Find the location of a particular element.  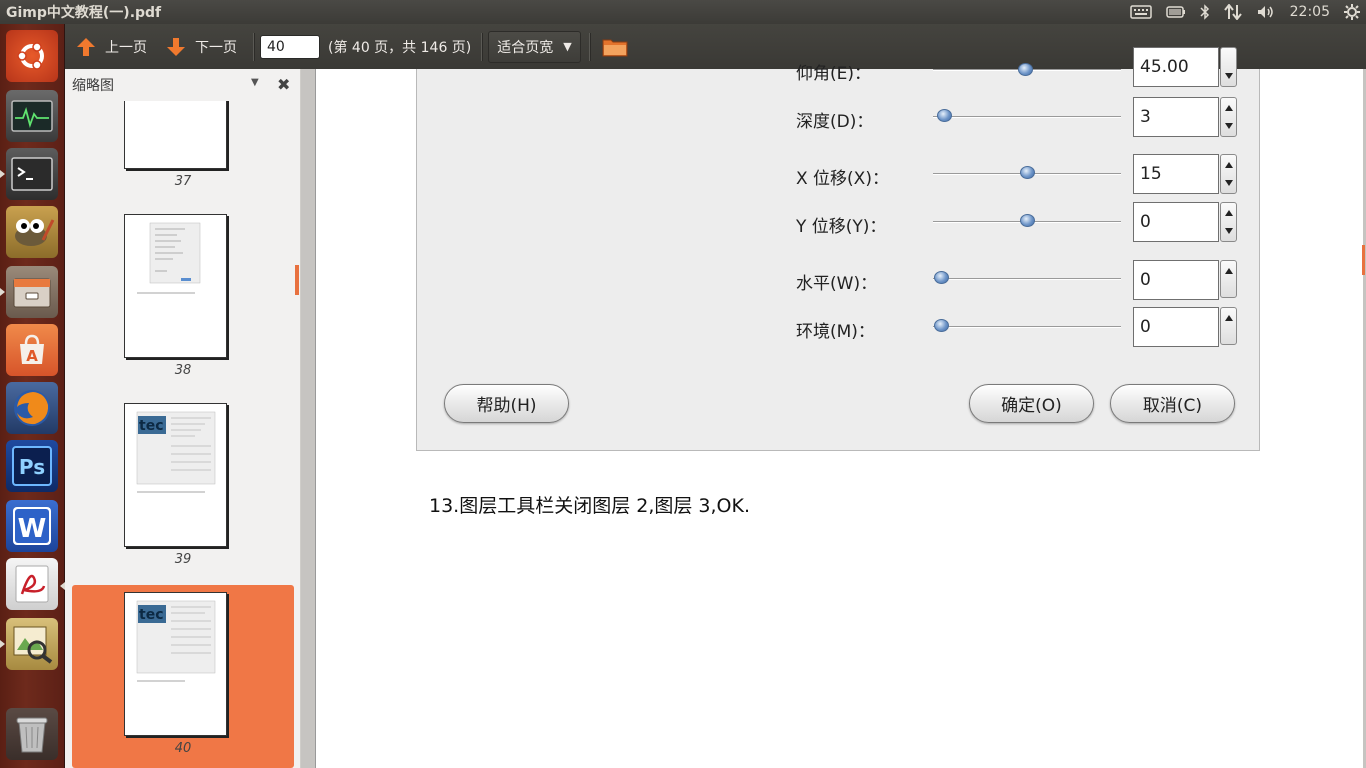

trash-icon is located at coordinates (32, 734).